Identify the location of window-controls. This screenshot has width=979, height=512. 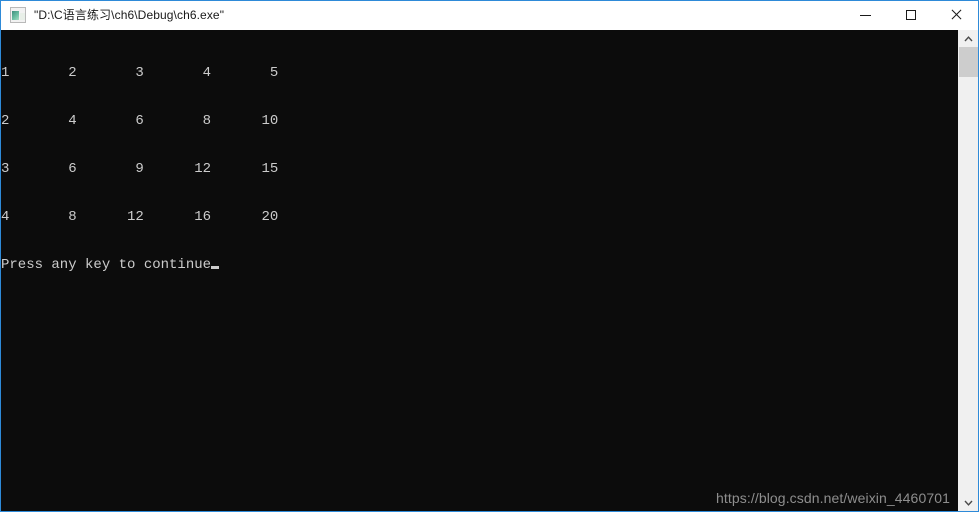
(910, 15).